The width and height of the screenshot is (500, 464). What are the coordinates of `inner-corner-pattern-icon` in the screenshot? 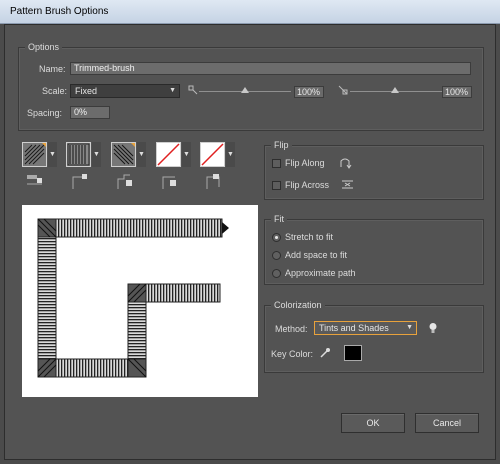 It's located at (123, 154).